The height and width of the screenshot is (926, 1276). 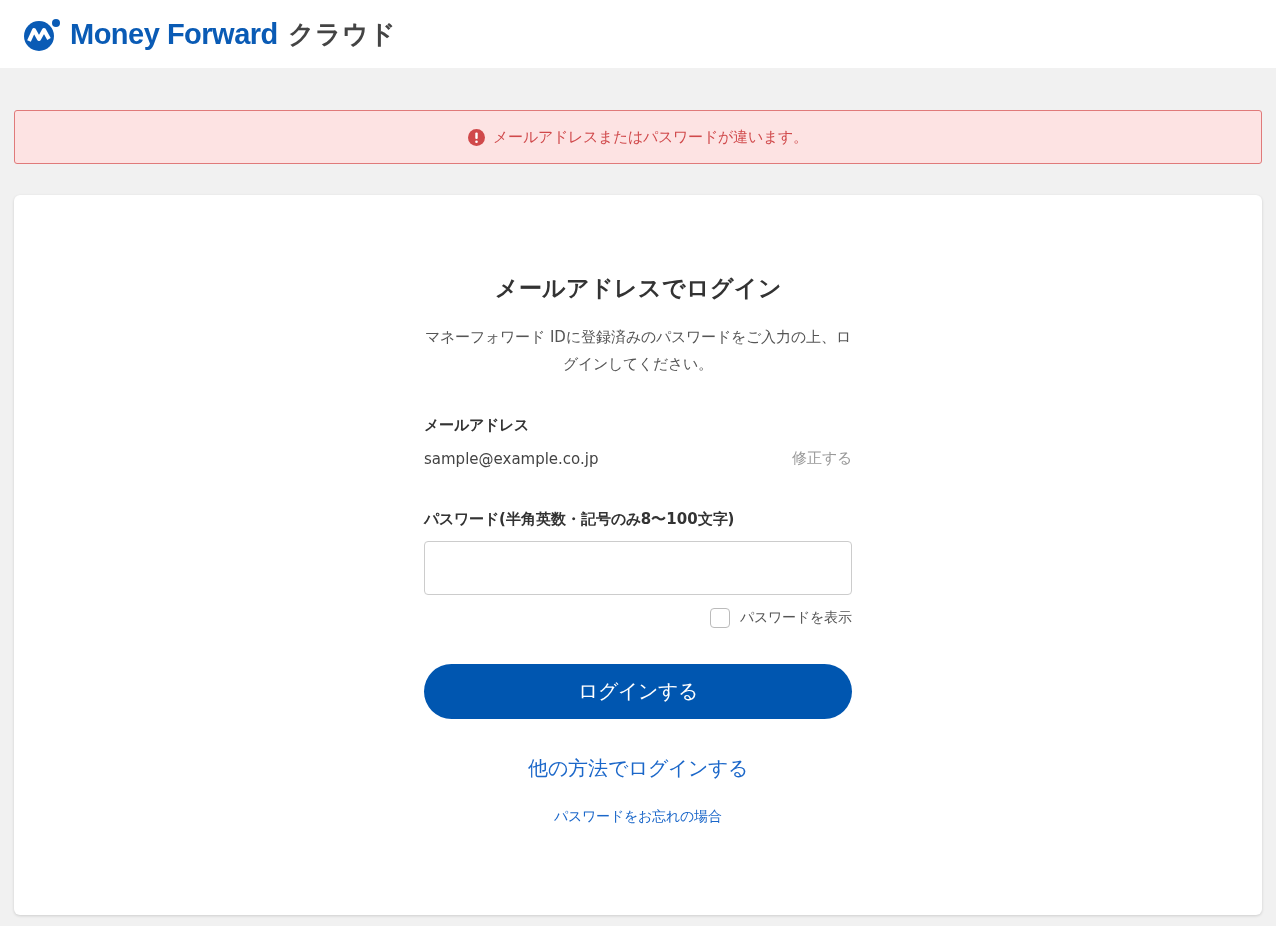 What do you see at coordinates (174, 34) in the screenshot?
I see `brand-name: Money Forward` at bounding box center [174, 34].